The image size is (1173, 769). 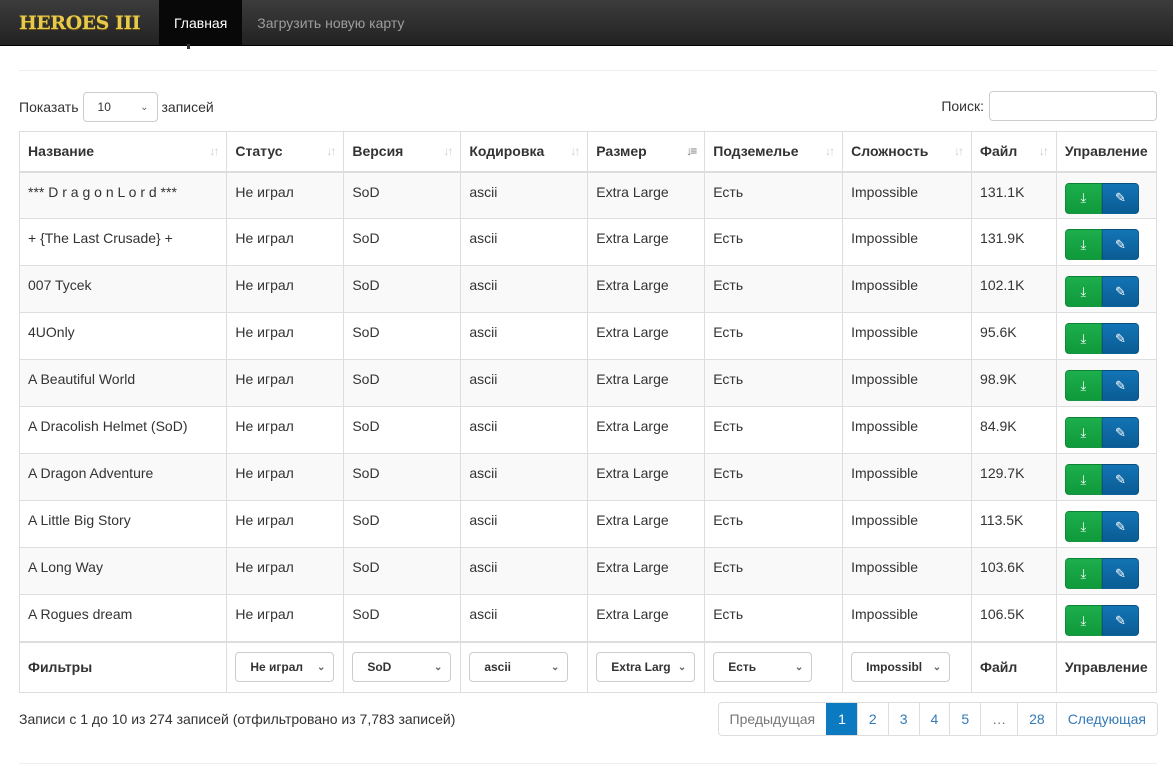 What do you see at coordinates (402, 152) in the screenshot?
I see `column-header: Версия ↓↑` at bounding box center [402, 152].